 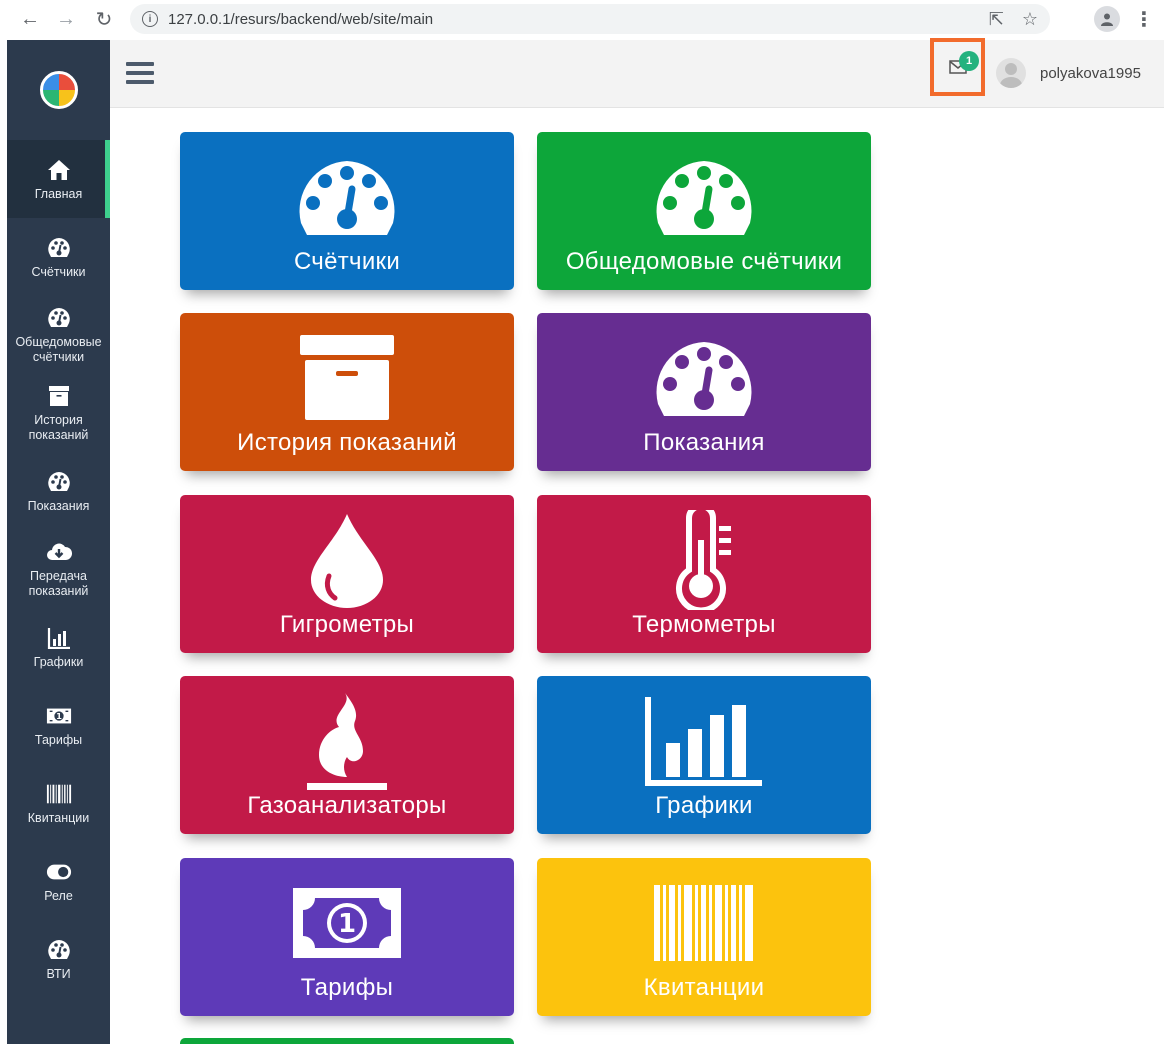 What do you see at coordinates (969, 61) in the screenshot?
I see `notification-badge: 1` at bounding box center [969, 61].